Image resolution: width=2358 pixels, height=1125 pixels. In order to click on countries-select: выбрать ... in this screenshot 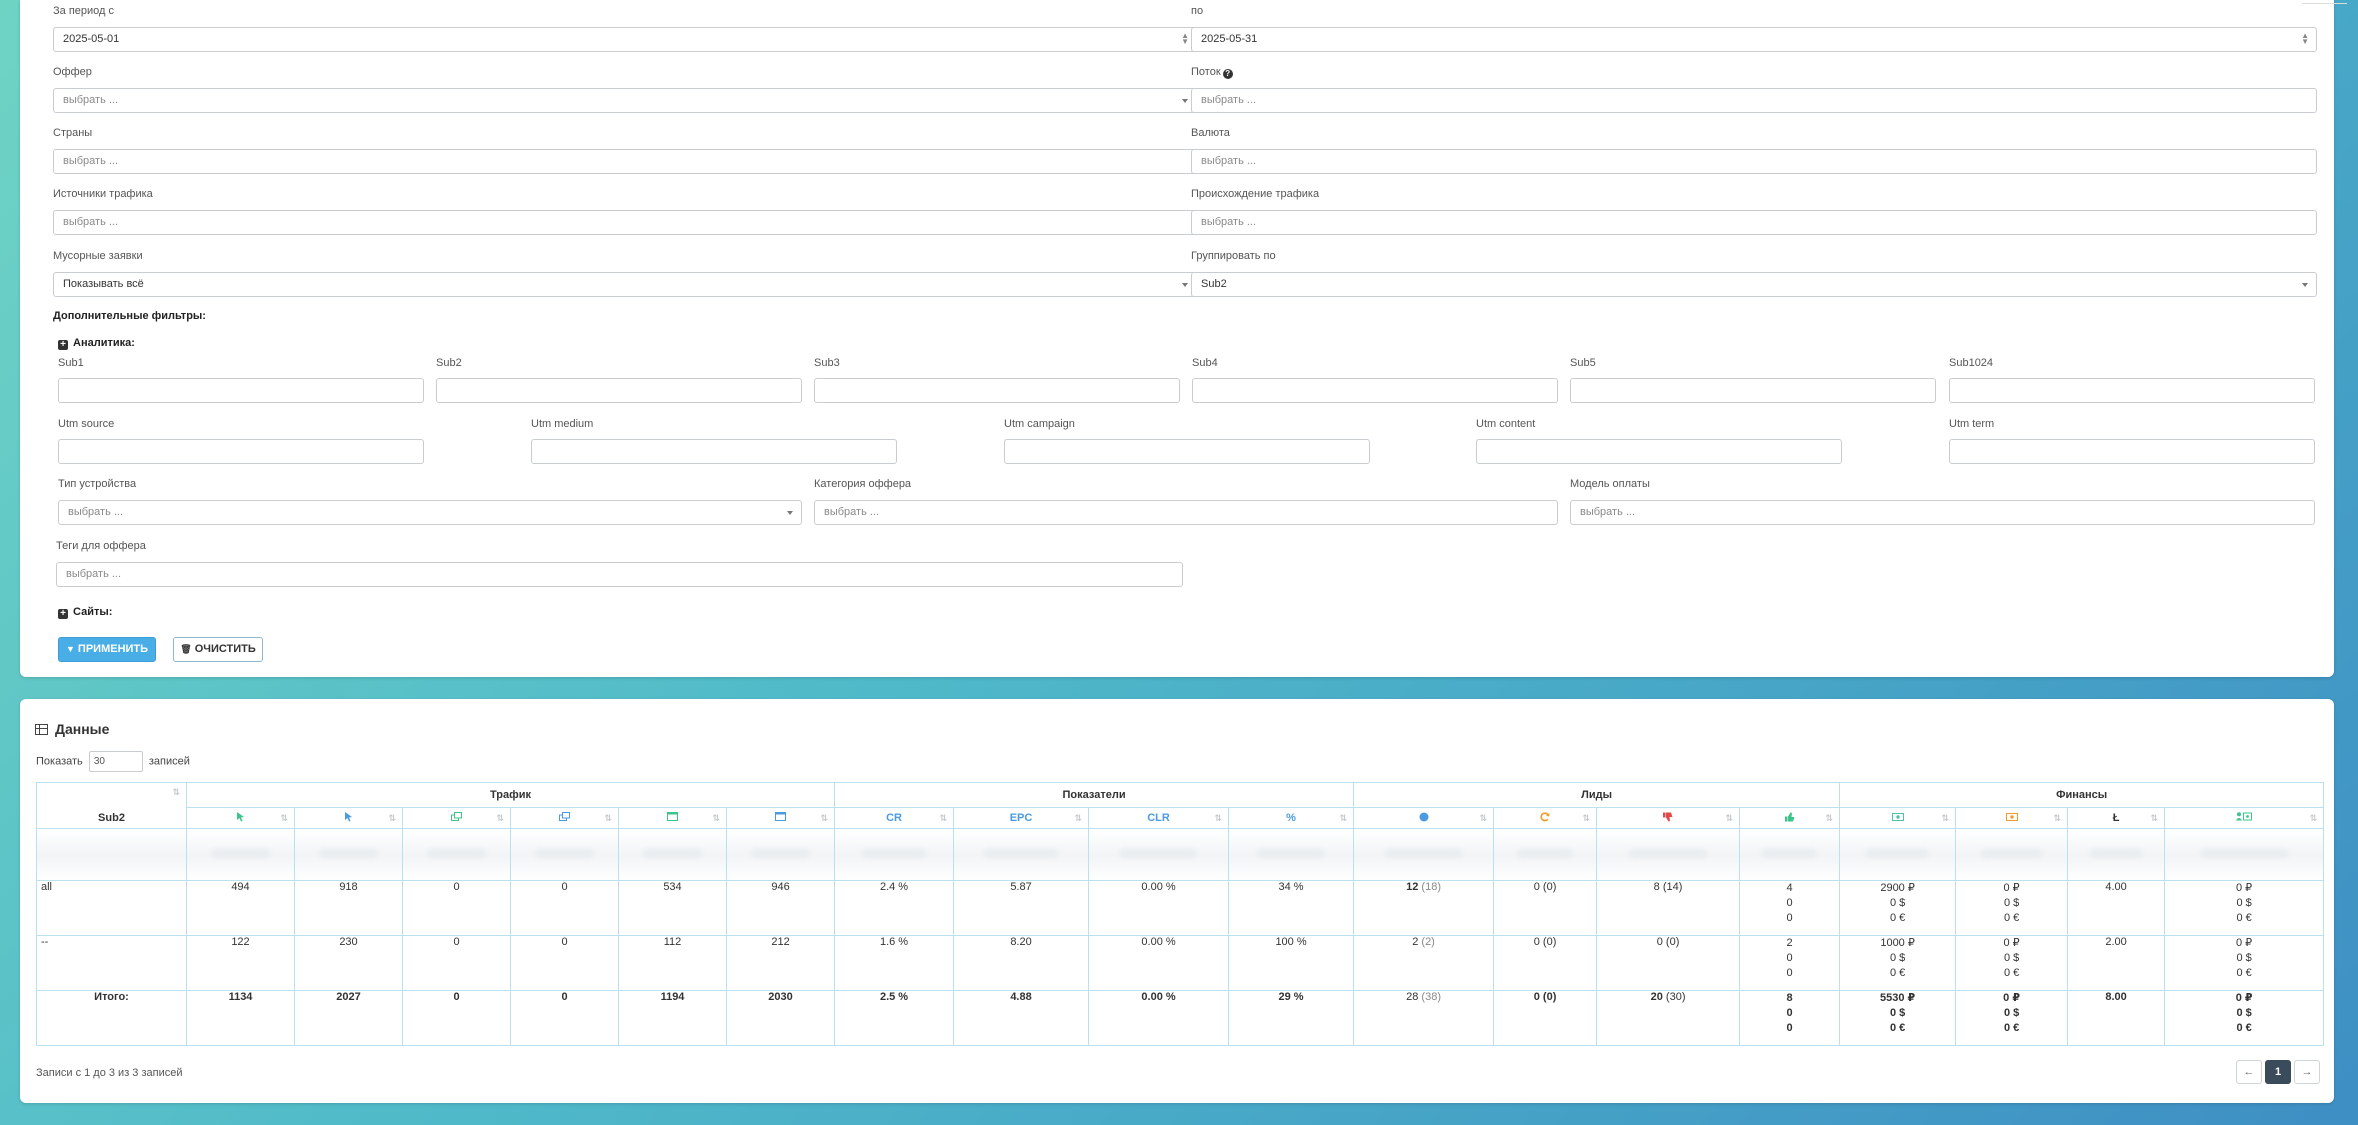, I will do `click(625, 161)`.